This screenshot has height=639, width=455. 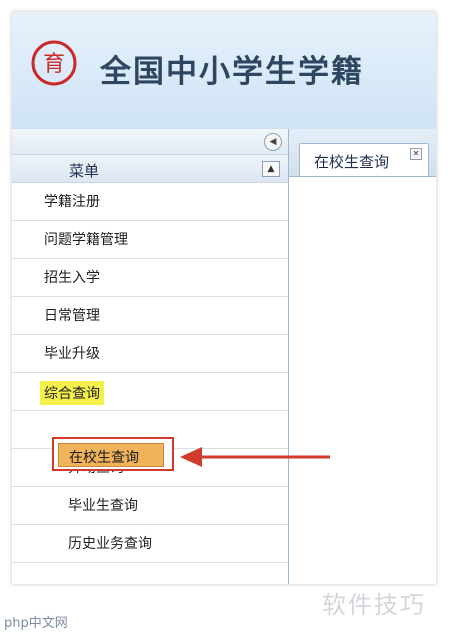 What do you see at coordinates (36, 623) in the screenshot?
I see `watermark-left: php中文网` at bounding box center [36, 623].